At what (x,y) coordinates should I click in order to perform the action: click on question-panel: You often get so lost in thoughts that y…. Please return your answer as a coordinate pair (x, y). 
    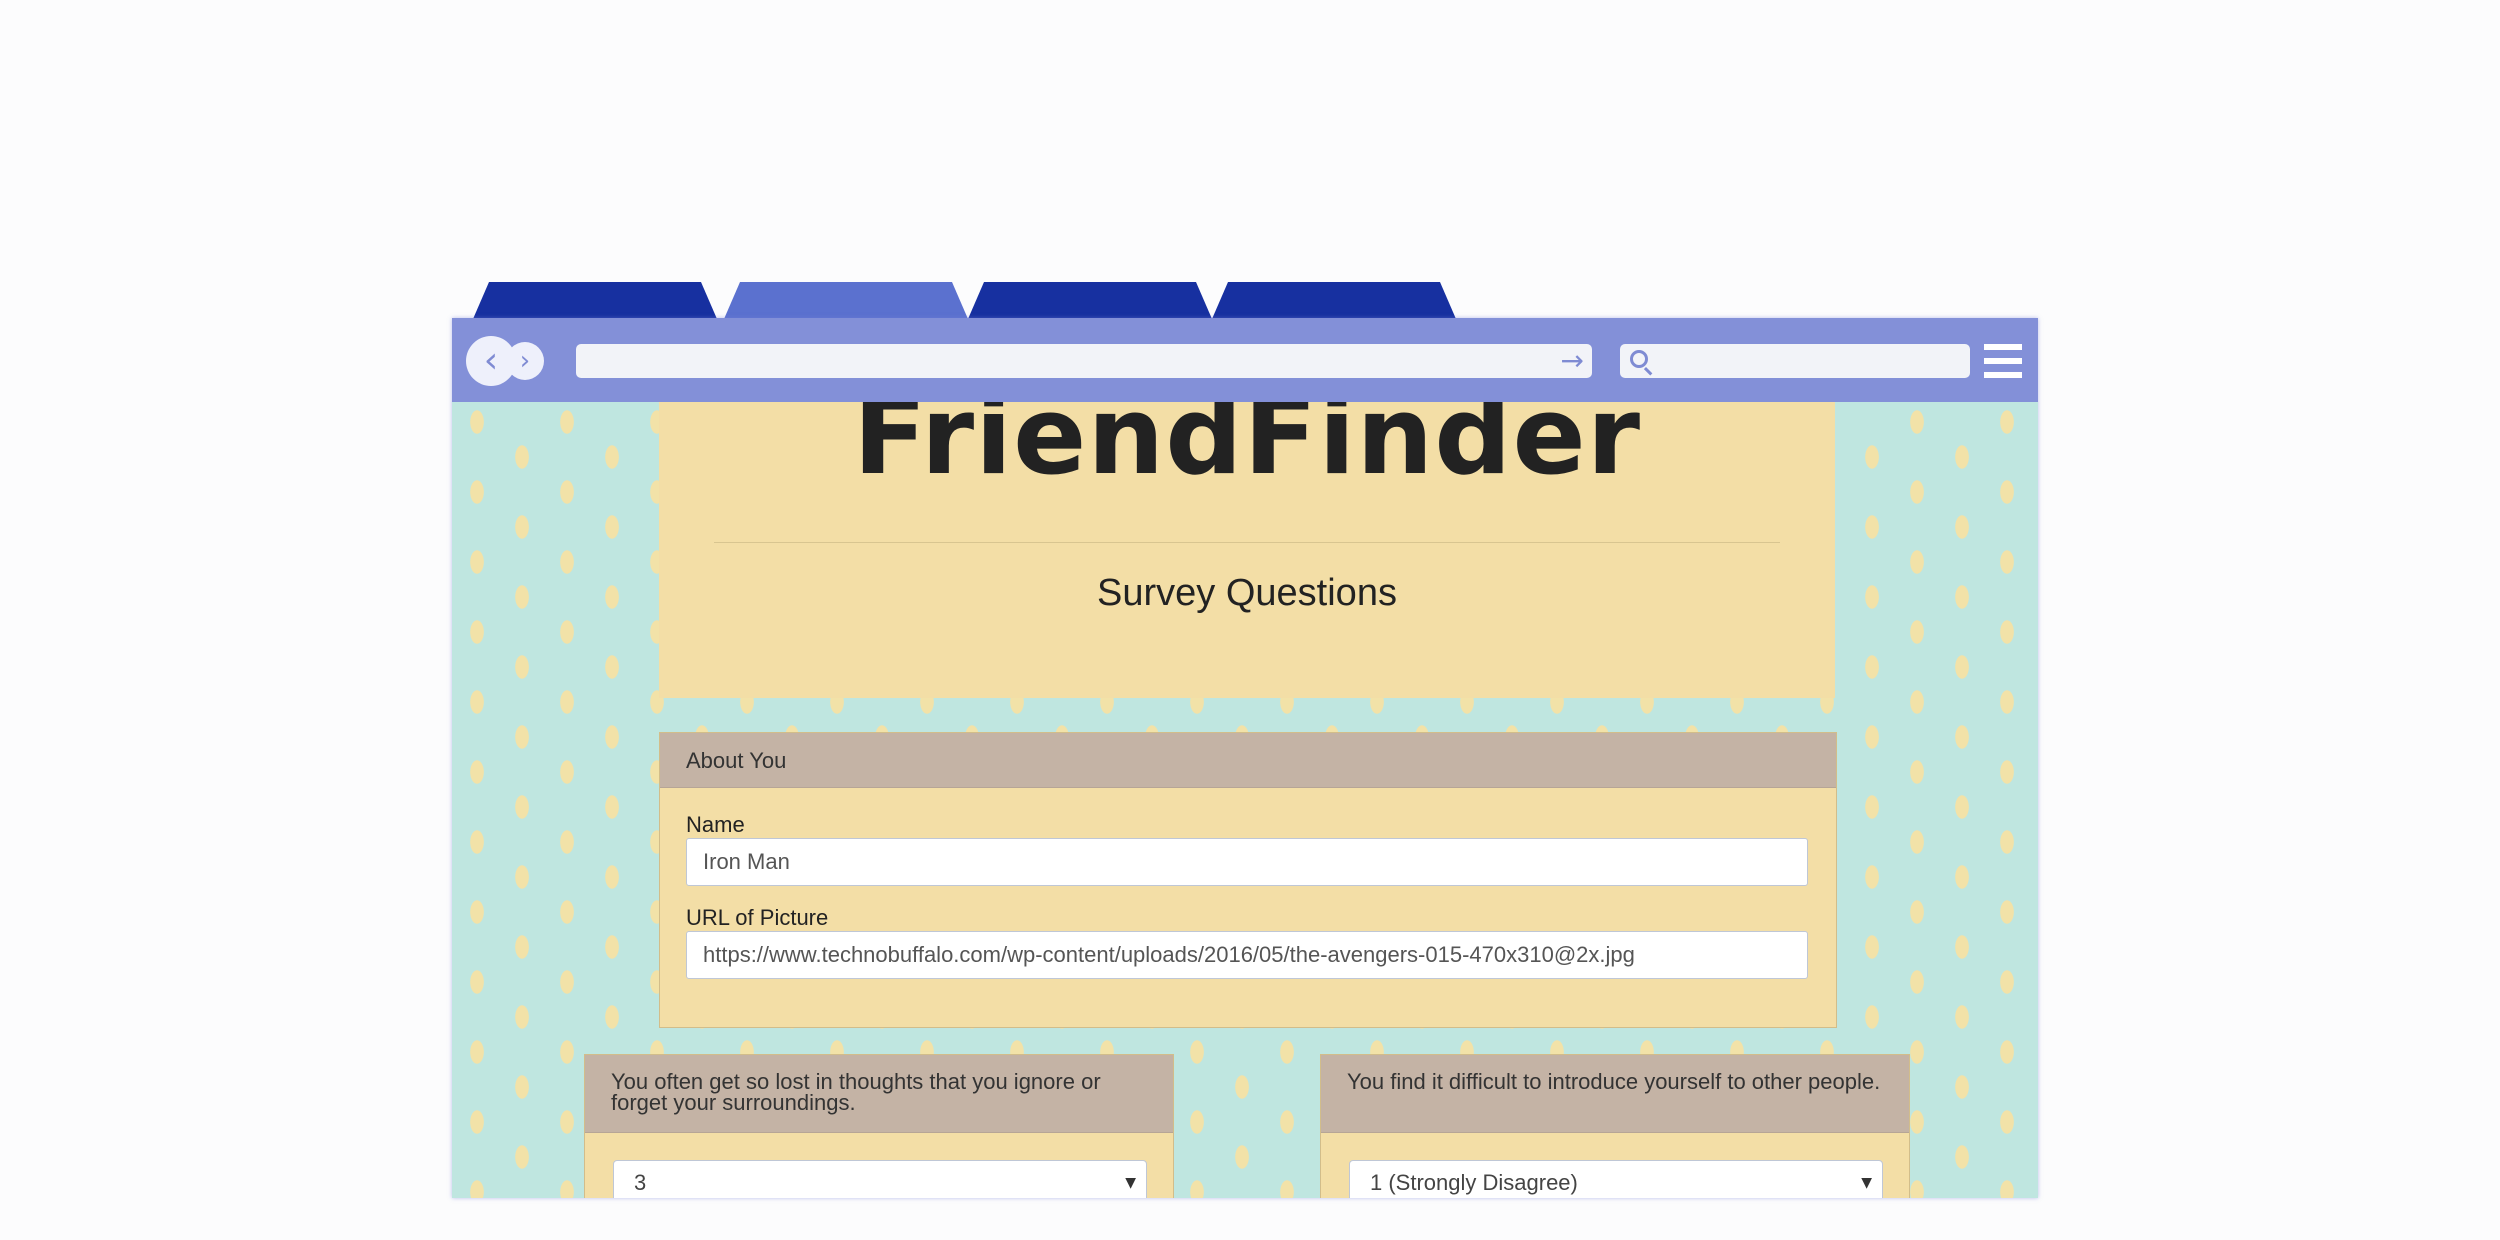
    Looking at the image, I should click on (879, 1126).